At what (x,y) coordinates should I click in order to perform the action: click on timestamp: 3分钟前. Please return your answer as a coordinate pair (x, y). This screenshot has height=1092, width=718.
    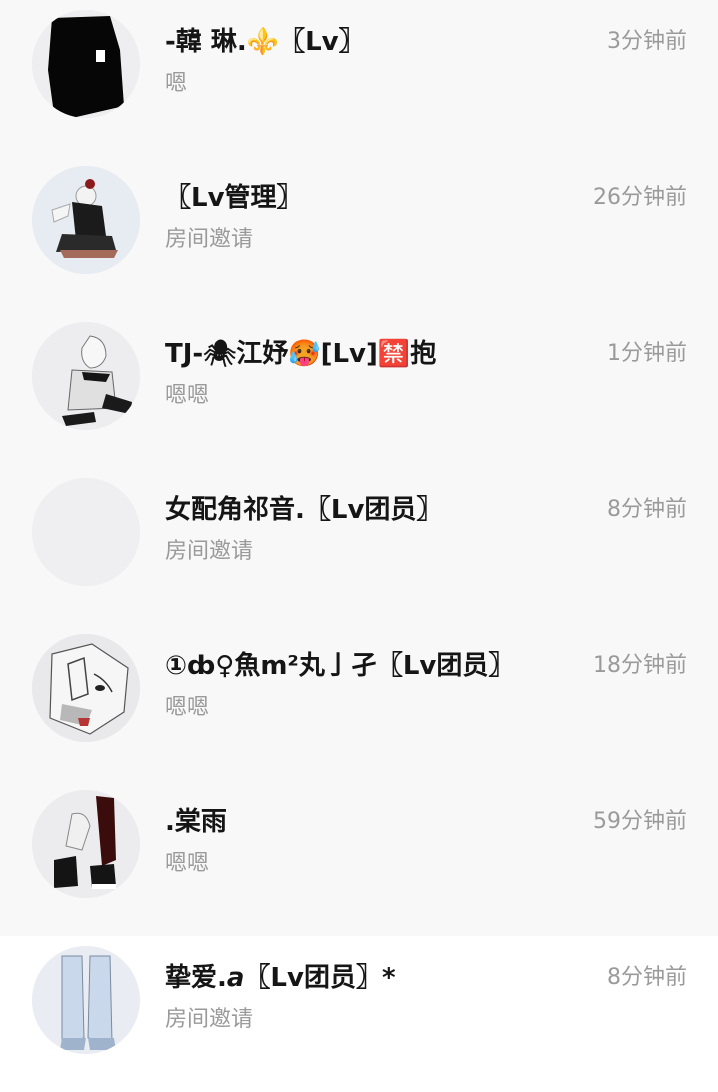
    Looking at the image, I should click on (647, 41).